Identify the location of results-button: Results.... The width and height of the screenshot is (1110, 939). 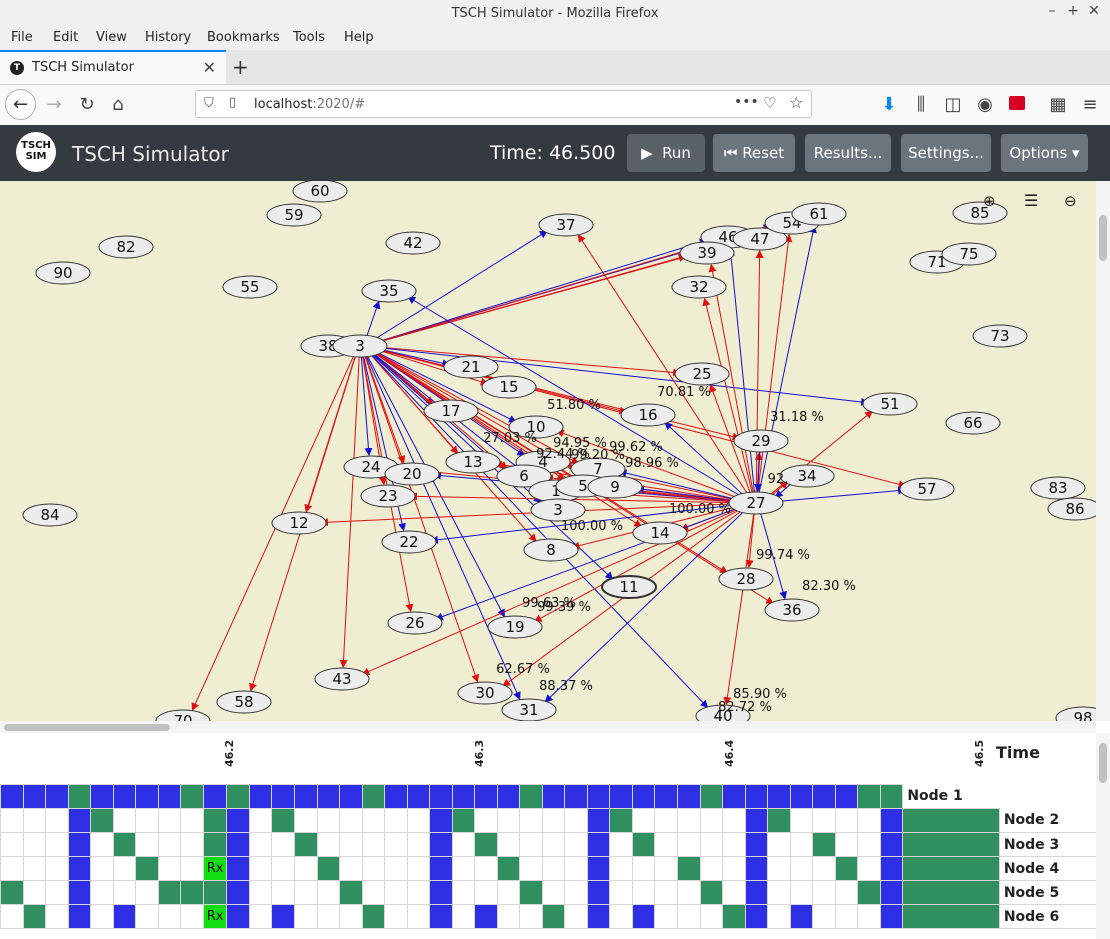
(848, 153).